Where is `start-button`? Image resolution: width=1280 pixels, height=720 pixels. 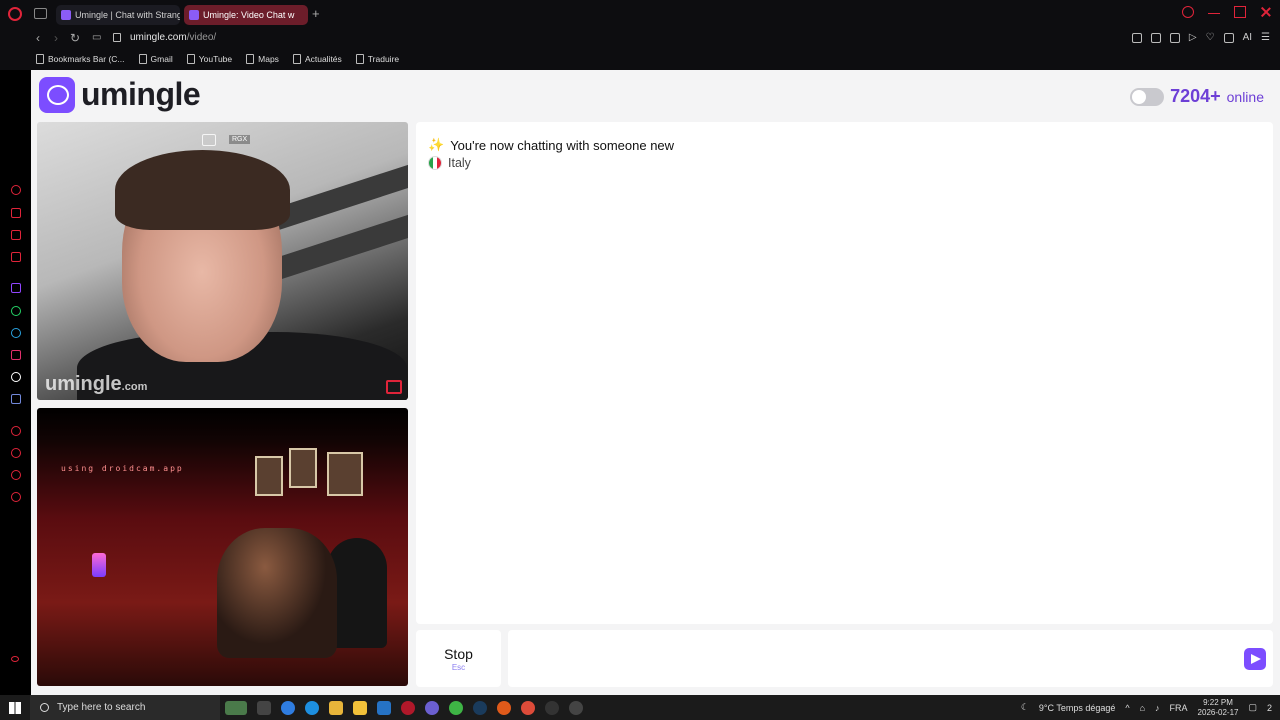 start-button is located at coordinates (15, 707).